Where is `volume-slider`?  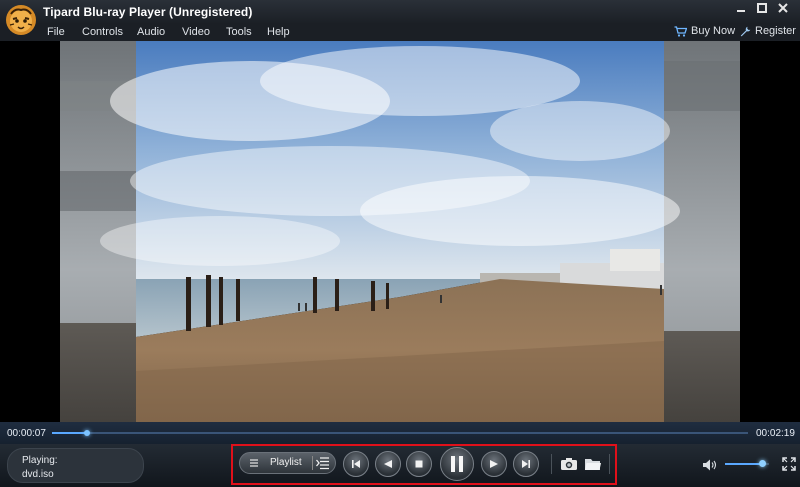
volume-slider is located at coordinates (747, 463).